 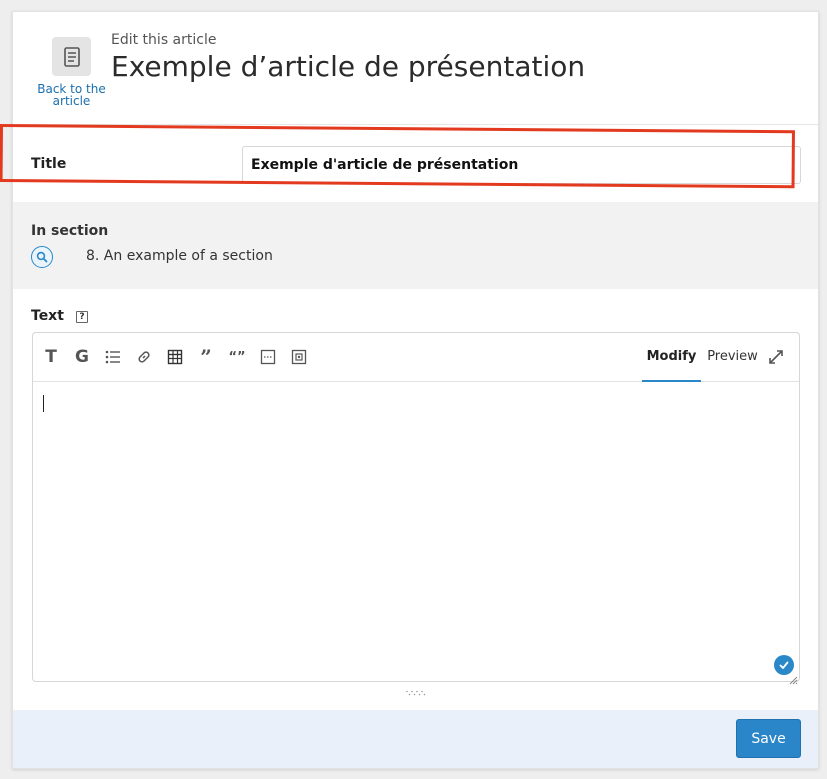 I want to click on page-subtitle: Edit this article, so click(x=164, y=40).